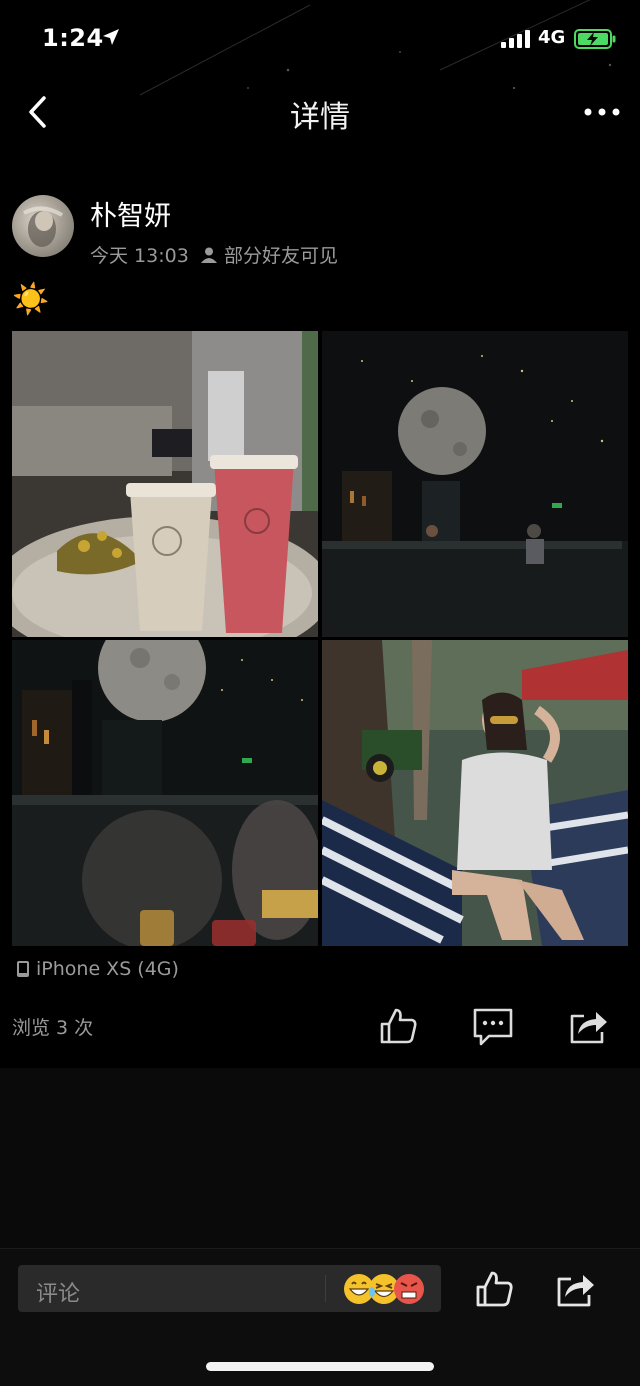  I want to click on comment-input: 评论, so click(229, 1288).